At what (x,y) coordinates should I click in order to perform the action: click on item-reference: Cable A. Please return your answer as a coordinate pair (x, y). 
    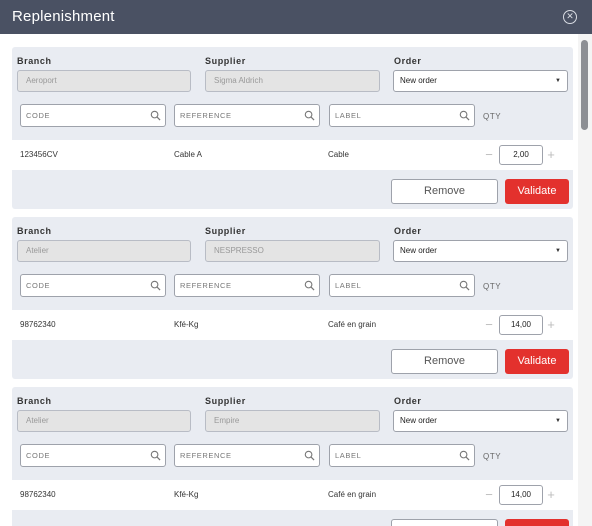
    Looking at the image, I should click on (188, 154).